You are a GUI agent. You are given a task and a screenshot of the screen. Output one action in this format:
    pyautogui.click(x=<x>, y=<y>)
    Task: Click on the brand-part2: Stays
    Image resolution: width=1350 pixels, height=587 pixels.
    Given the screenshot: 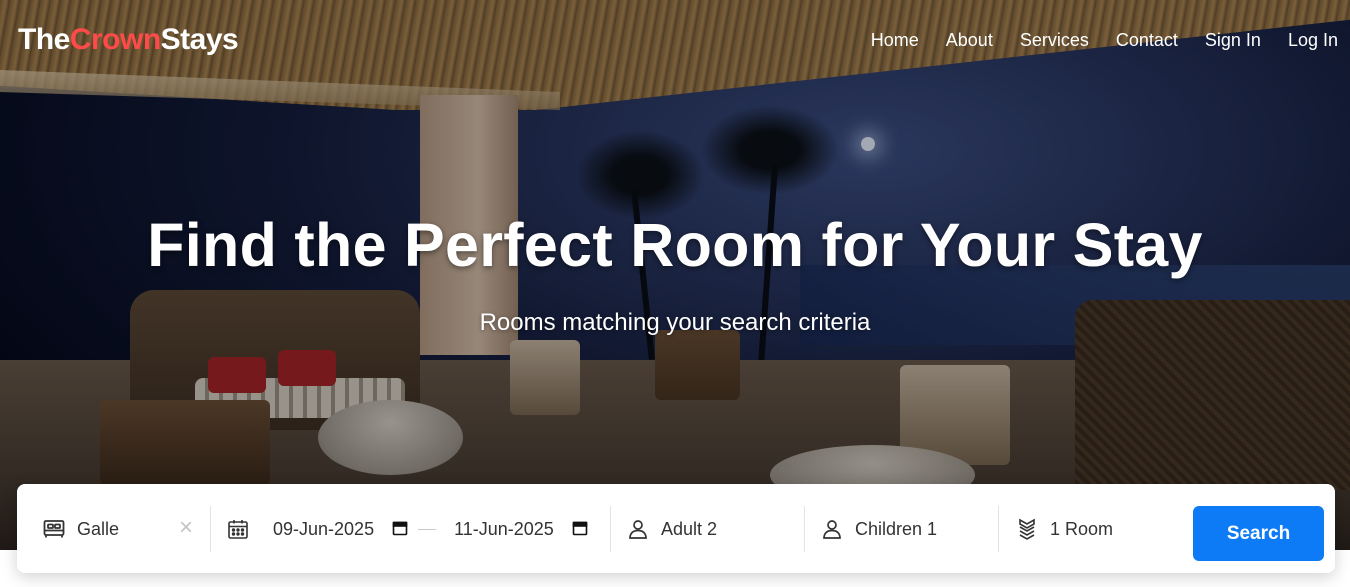 What is the action you would take?
    pyautogui.click(x=199, y=39)
    